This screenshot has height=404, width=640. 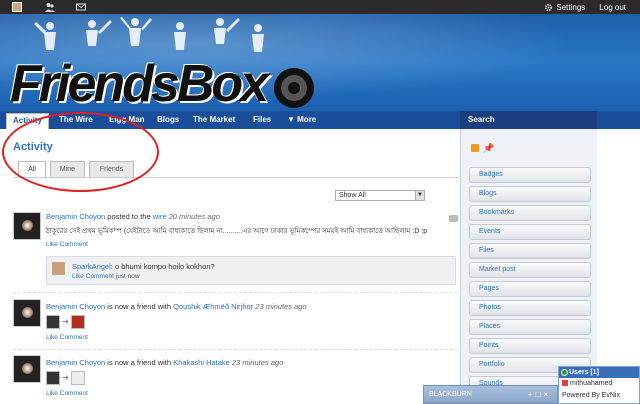 What do you see at coordinates (58, 268) in the screenshot?
I see `commenter-avatar` at bounding box center [58, 268].